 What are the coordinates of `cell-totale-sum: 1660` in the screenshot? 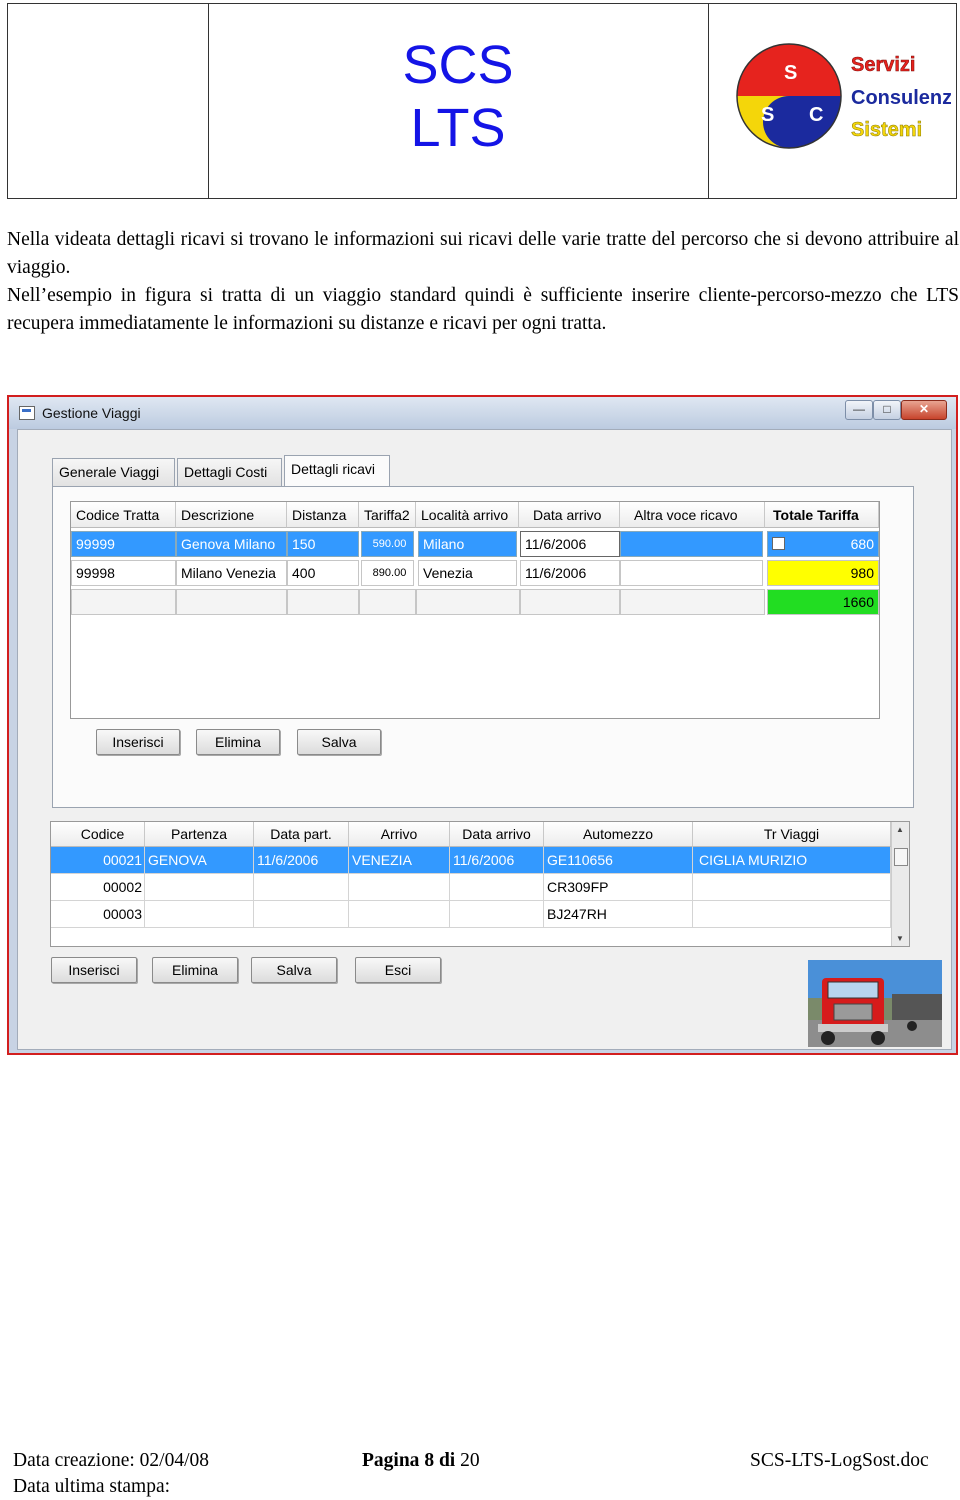 It's located at (823, 602).